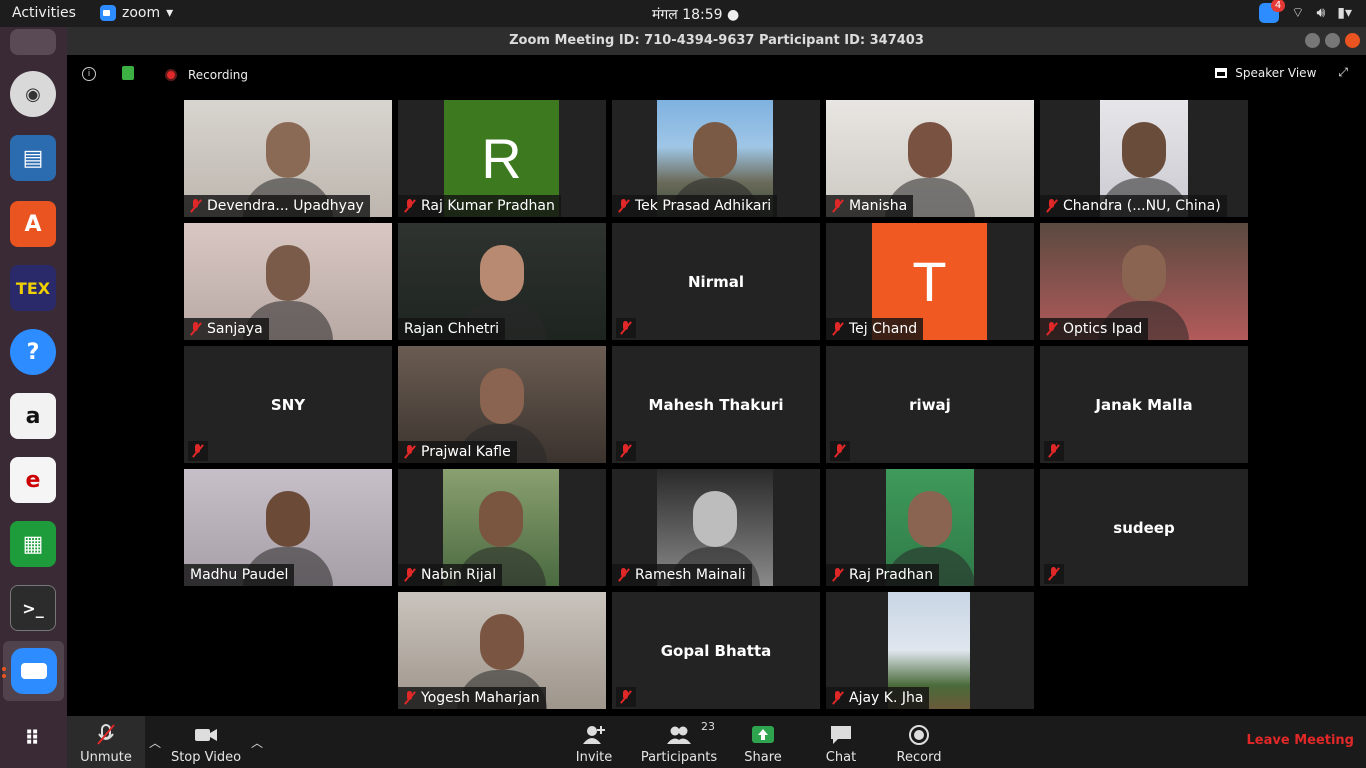 The image size is (1366, 768). I want to click on participant-tile: Nirmal, so click(716, 281).